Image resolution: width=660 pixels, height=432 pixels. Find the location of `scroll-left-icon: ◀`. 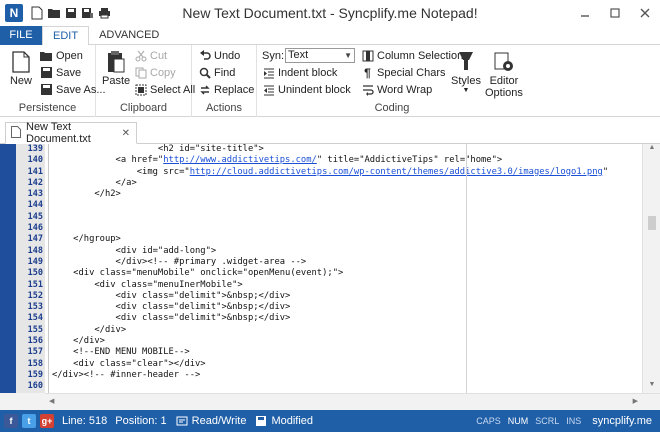

scroll-left-icon: ◀ is located at coordinates (51, 401).